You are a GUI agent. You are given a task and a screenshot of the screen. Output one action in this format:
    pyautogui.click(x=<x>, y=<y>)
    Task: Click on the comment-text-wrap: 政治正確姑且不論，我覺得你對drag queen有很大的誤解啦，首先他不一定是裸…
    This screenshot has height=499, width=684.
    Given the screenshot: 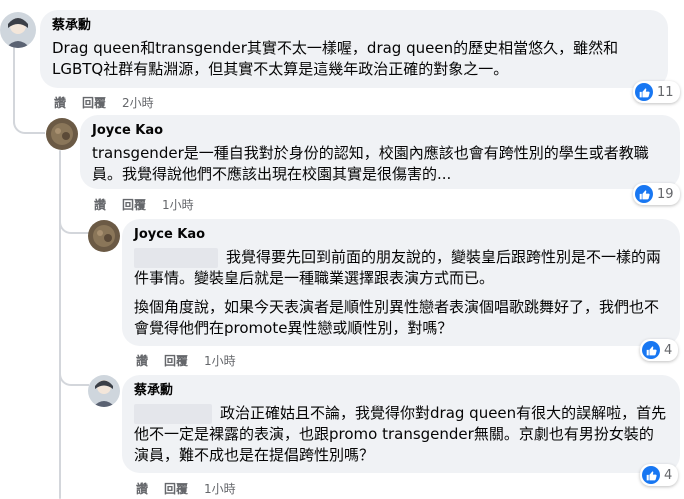 What is the action you would take?
    pyautogui.click(x=401, y=434)
    